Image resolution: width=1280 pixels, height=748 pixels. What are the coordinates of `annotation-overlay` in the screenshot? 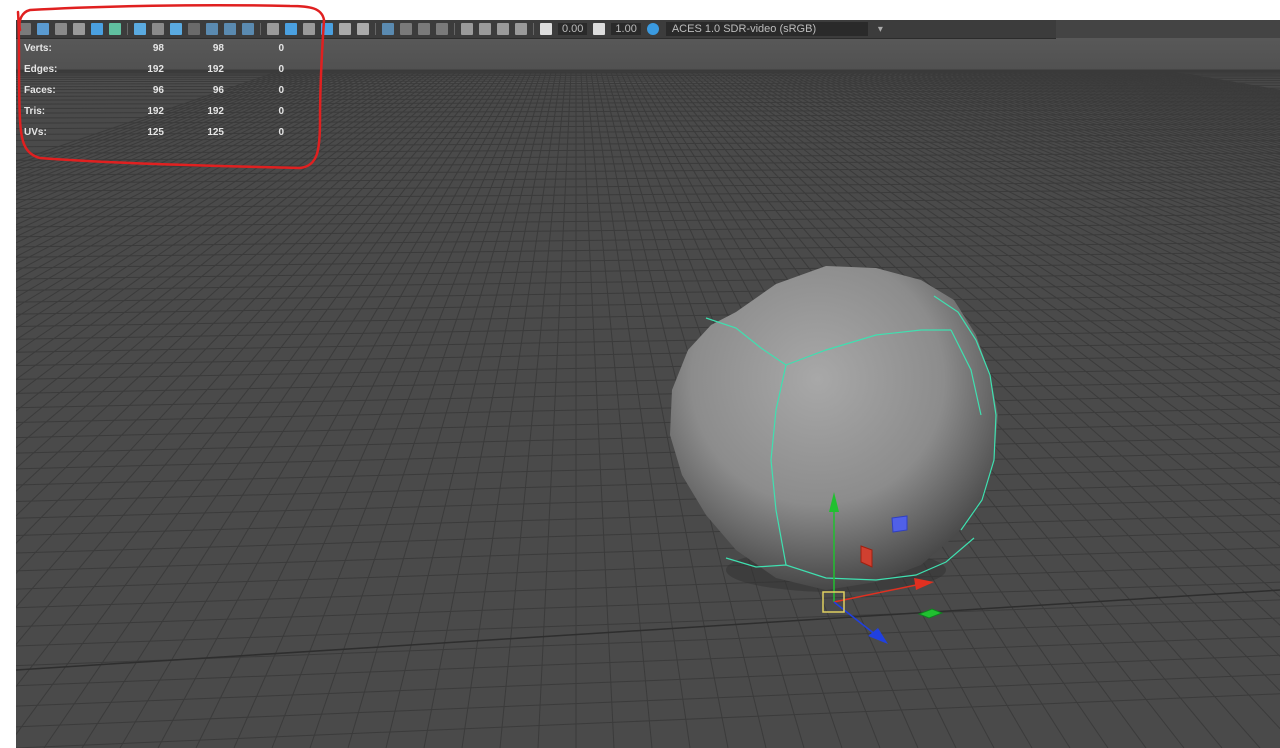 It's located at (171, 86).